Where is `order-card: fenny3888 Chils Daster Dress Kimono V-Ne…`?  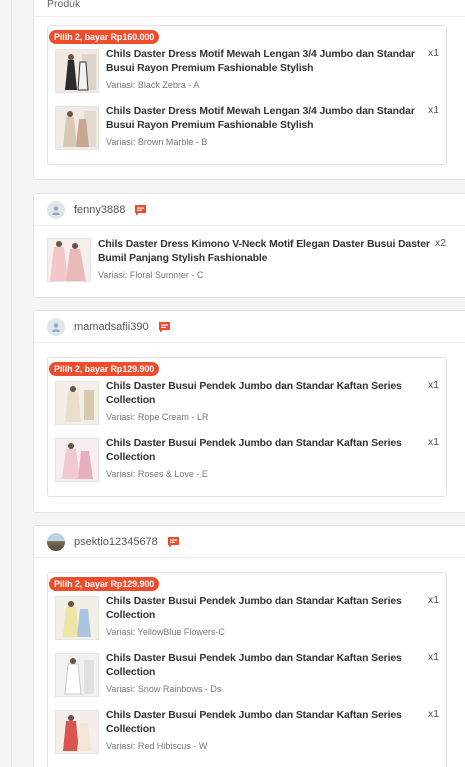
order-card: fenny3888 Chils Daster Dress Kimono V-Ne… is located at coordinates (249, 245).